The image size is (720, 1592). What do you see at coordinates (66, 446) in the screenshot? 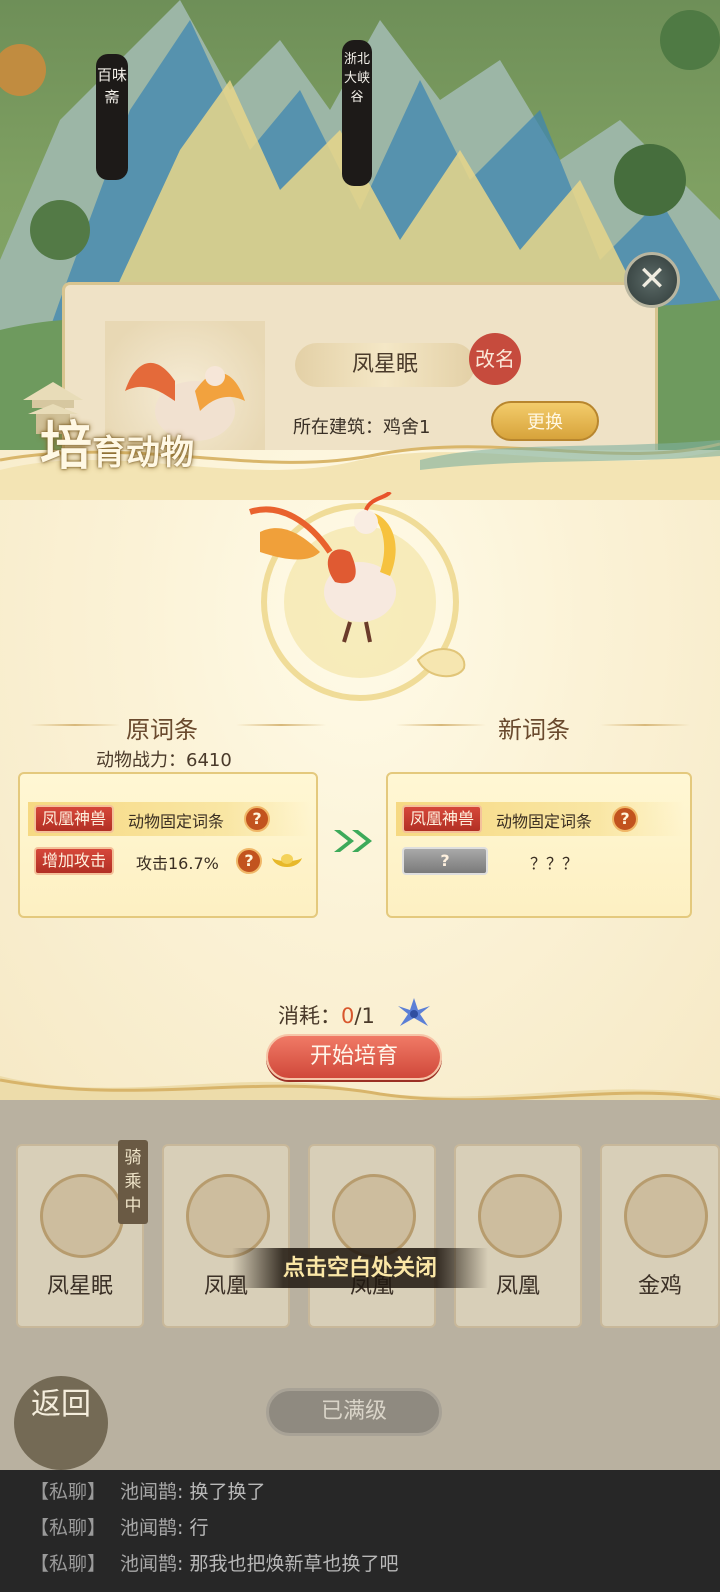
I see `modal-title-first-char: 培` at bounding box center [66, 446].